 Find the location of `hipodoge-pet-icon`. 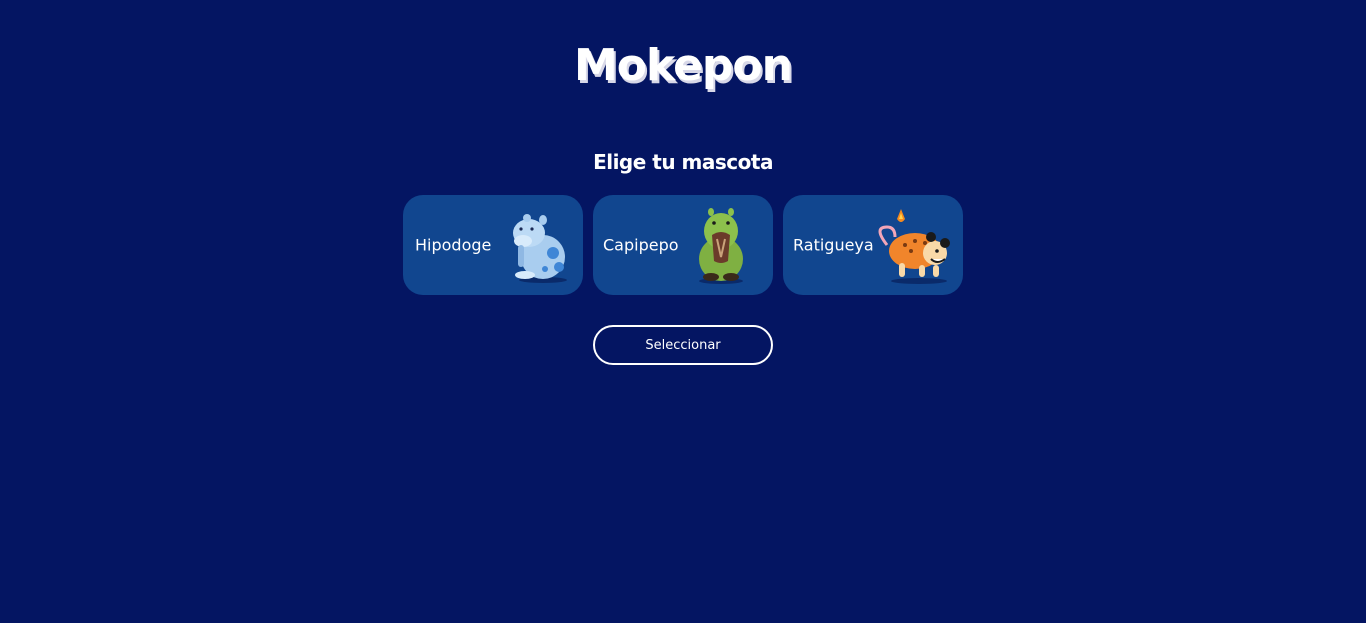

hipodoge-pet-icon is located at coordinates (540, 248).